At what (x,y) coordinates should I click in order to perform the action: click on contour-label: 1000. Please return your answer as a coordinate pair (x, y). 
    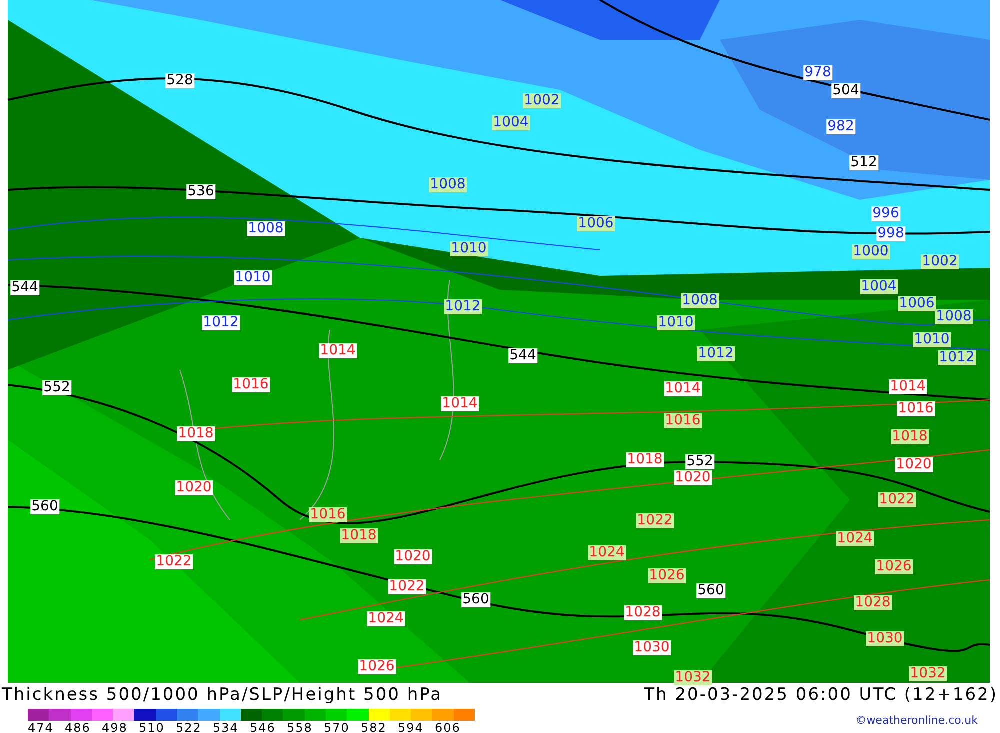
    Looking at the image, I should click on (871, 252).